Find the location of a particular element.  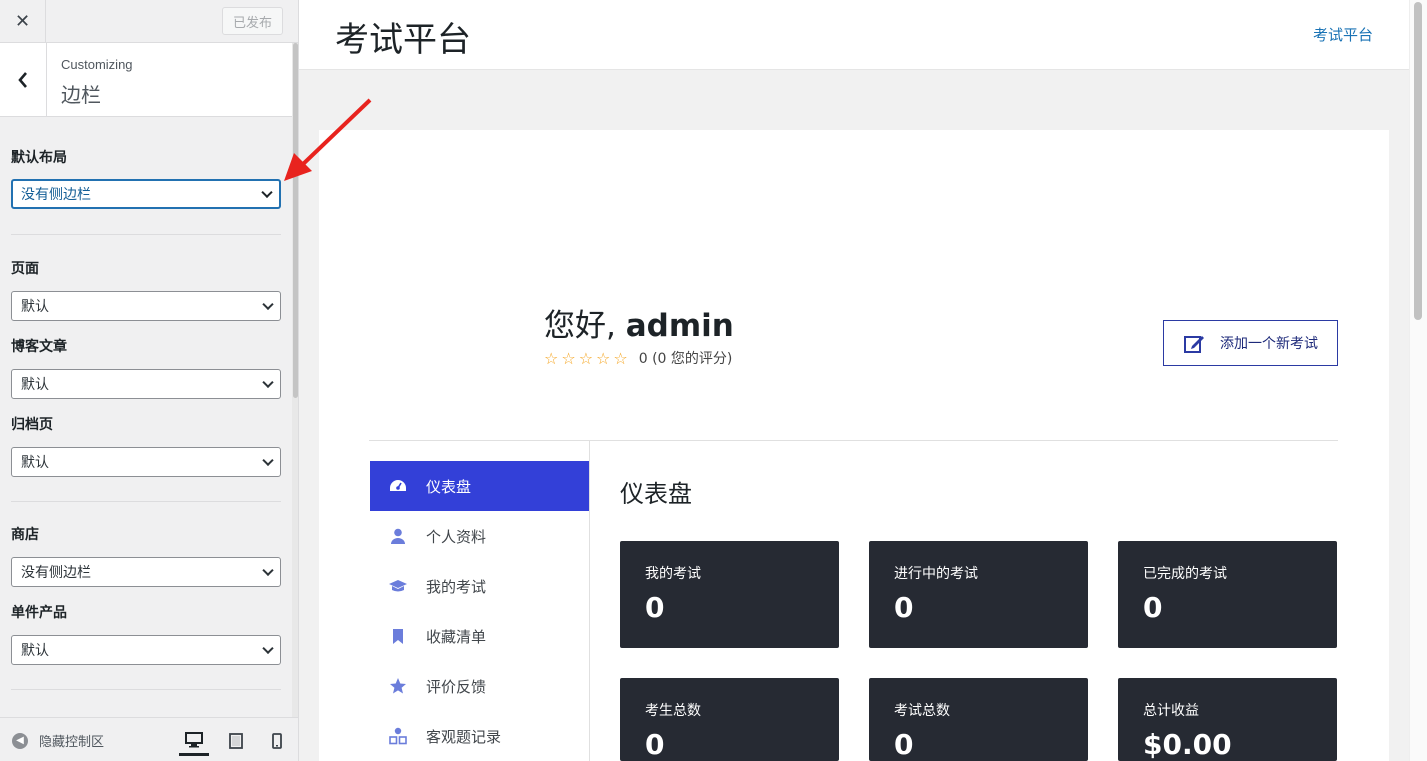

stat-label: 总计收益 is located at coordinates (1171, 711).